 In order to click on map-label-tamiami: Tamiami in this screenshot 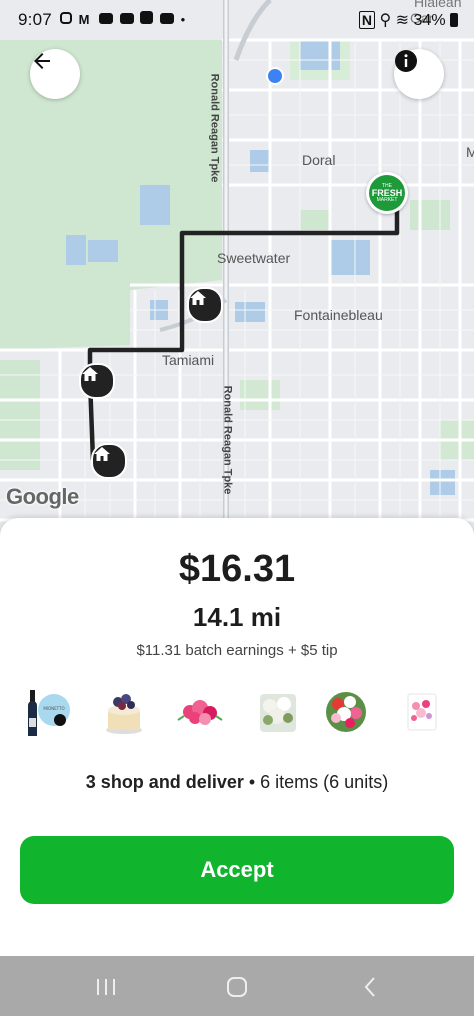, I will do `click(188, 360)`.